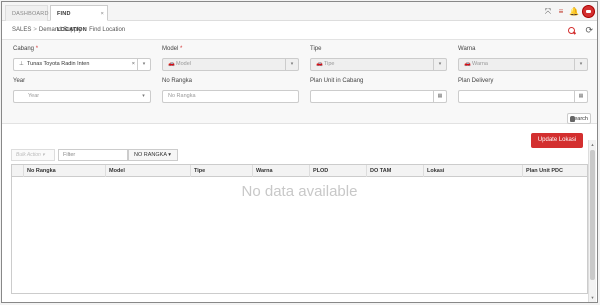 This screenshot has width=600, height=305. What do you see at coordinates (574, 12) in the screenshot?
I see `bell-icon: 🔔` at bounding box center [574, 12].